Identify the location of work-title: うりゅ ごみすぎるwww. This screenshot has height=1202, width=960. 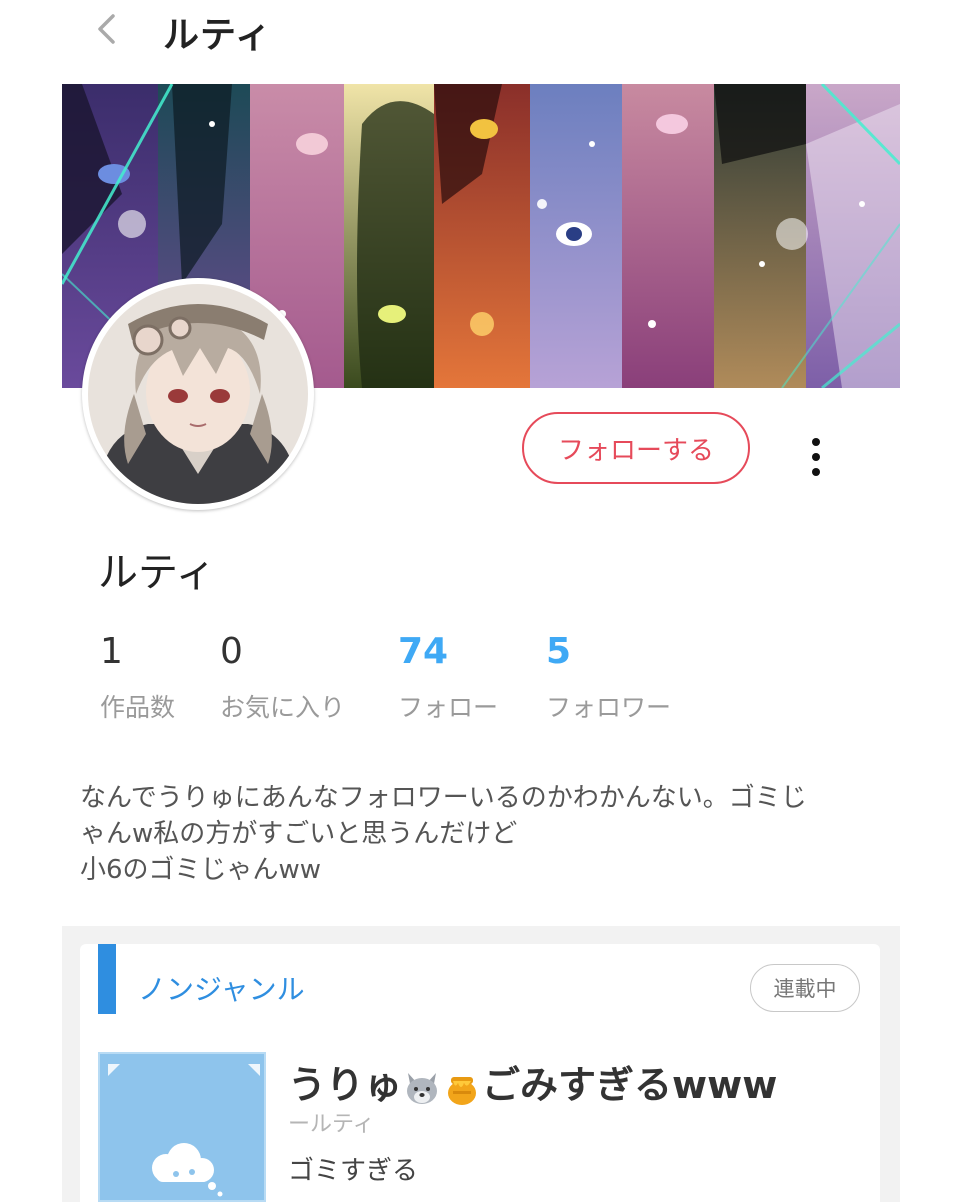
(532, 1081).